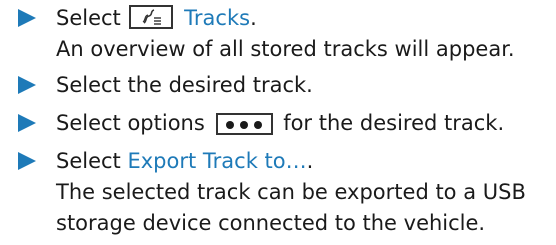  I want to click on step-4-text-after: ., so click(310, 161).